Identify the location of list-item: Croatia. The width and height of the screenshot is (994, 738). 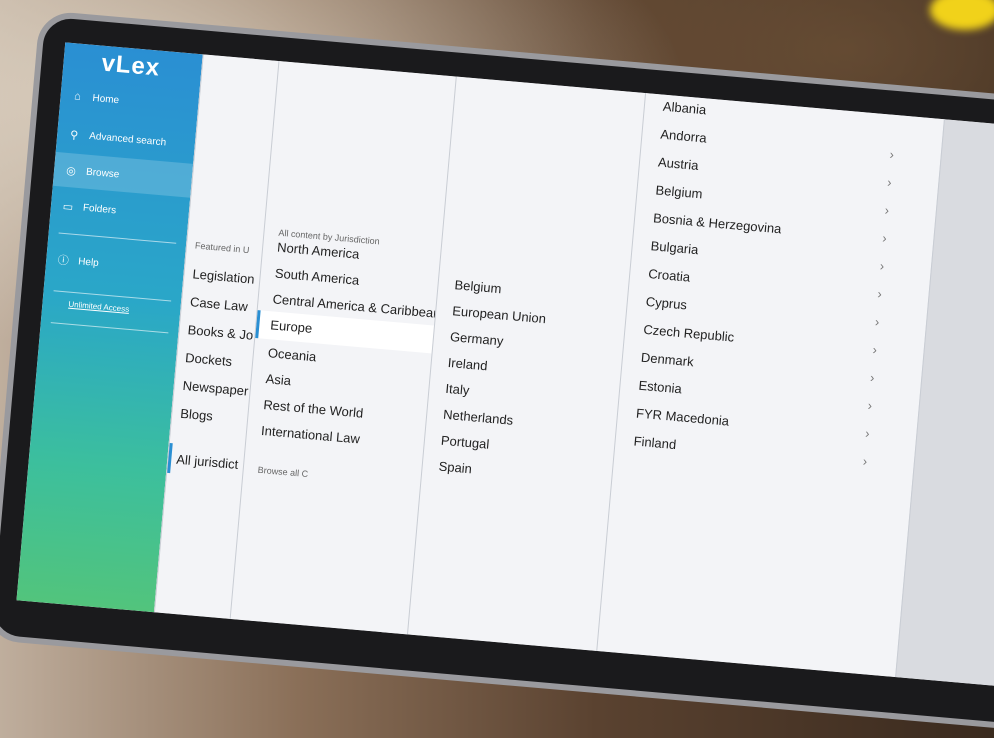
(669, 275).